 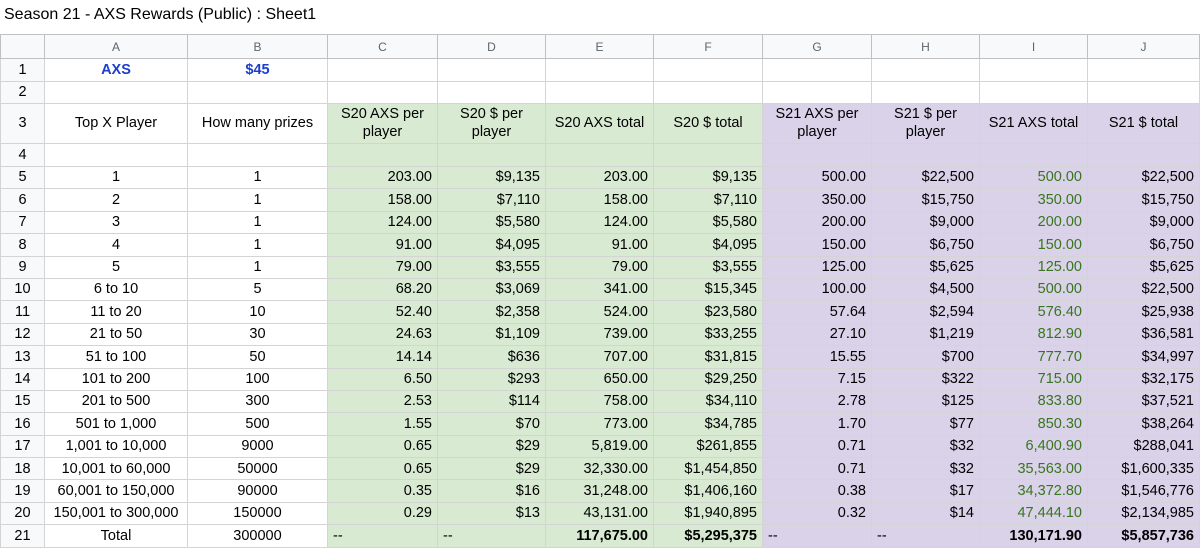 What do you see at coordinates (599, 46) in the screenshot?
I see `column-header-e: E` at bounding box center [599, 46].